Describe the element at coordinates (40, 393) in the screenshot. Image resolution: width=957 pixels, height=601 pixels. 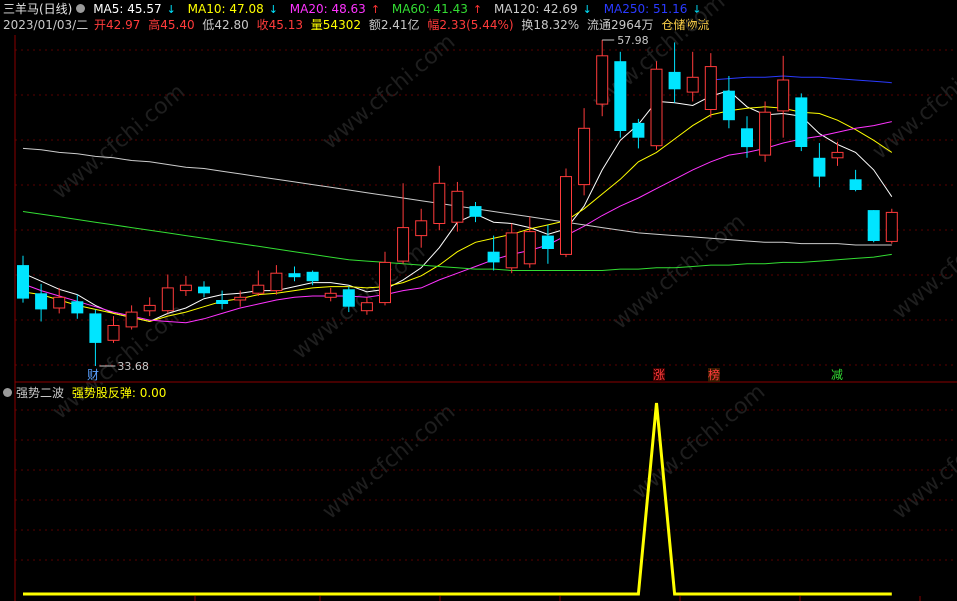
I see `indicator-name: 强势二波` at that location.